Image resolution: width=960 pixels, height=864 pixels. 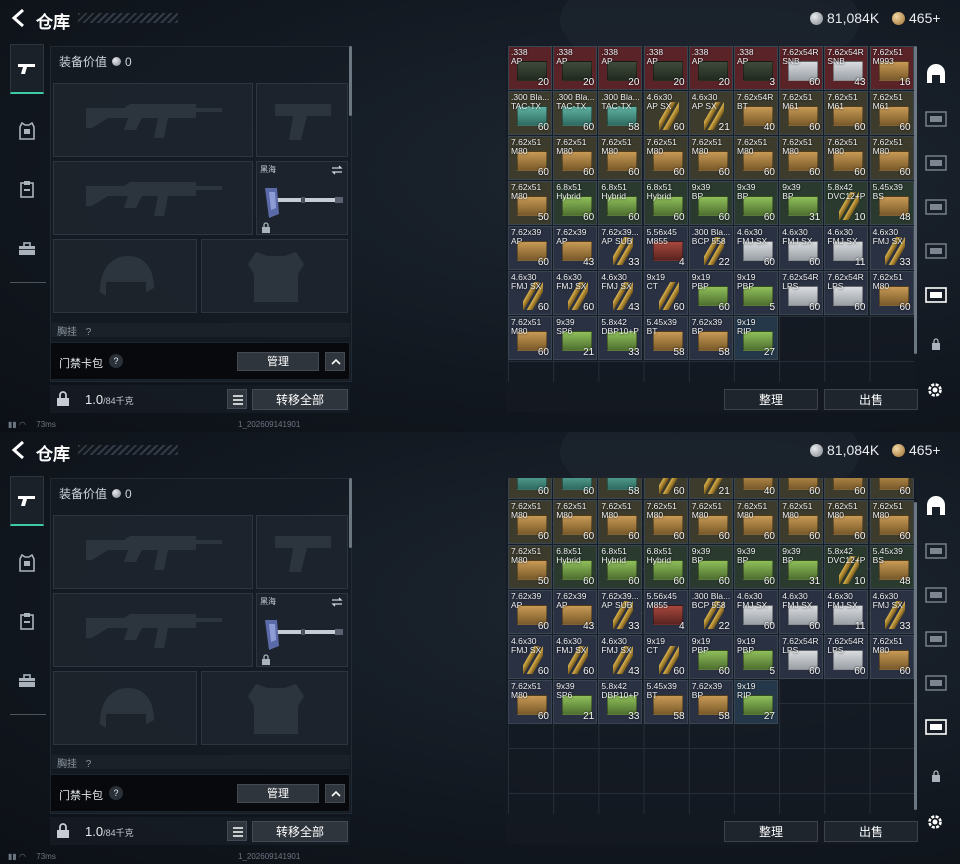 I want to click on inventory-item: 9x39 SP6 21, so click(x=575, y=702).